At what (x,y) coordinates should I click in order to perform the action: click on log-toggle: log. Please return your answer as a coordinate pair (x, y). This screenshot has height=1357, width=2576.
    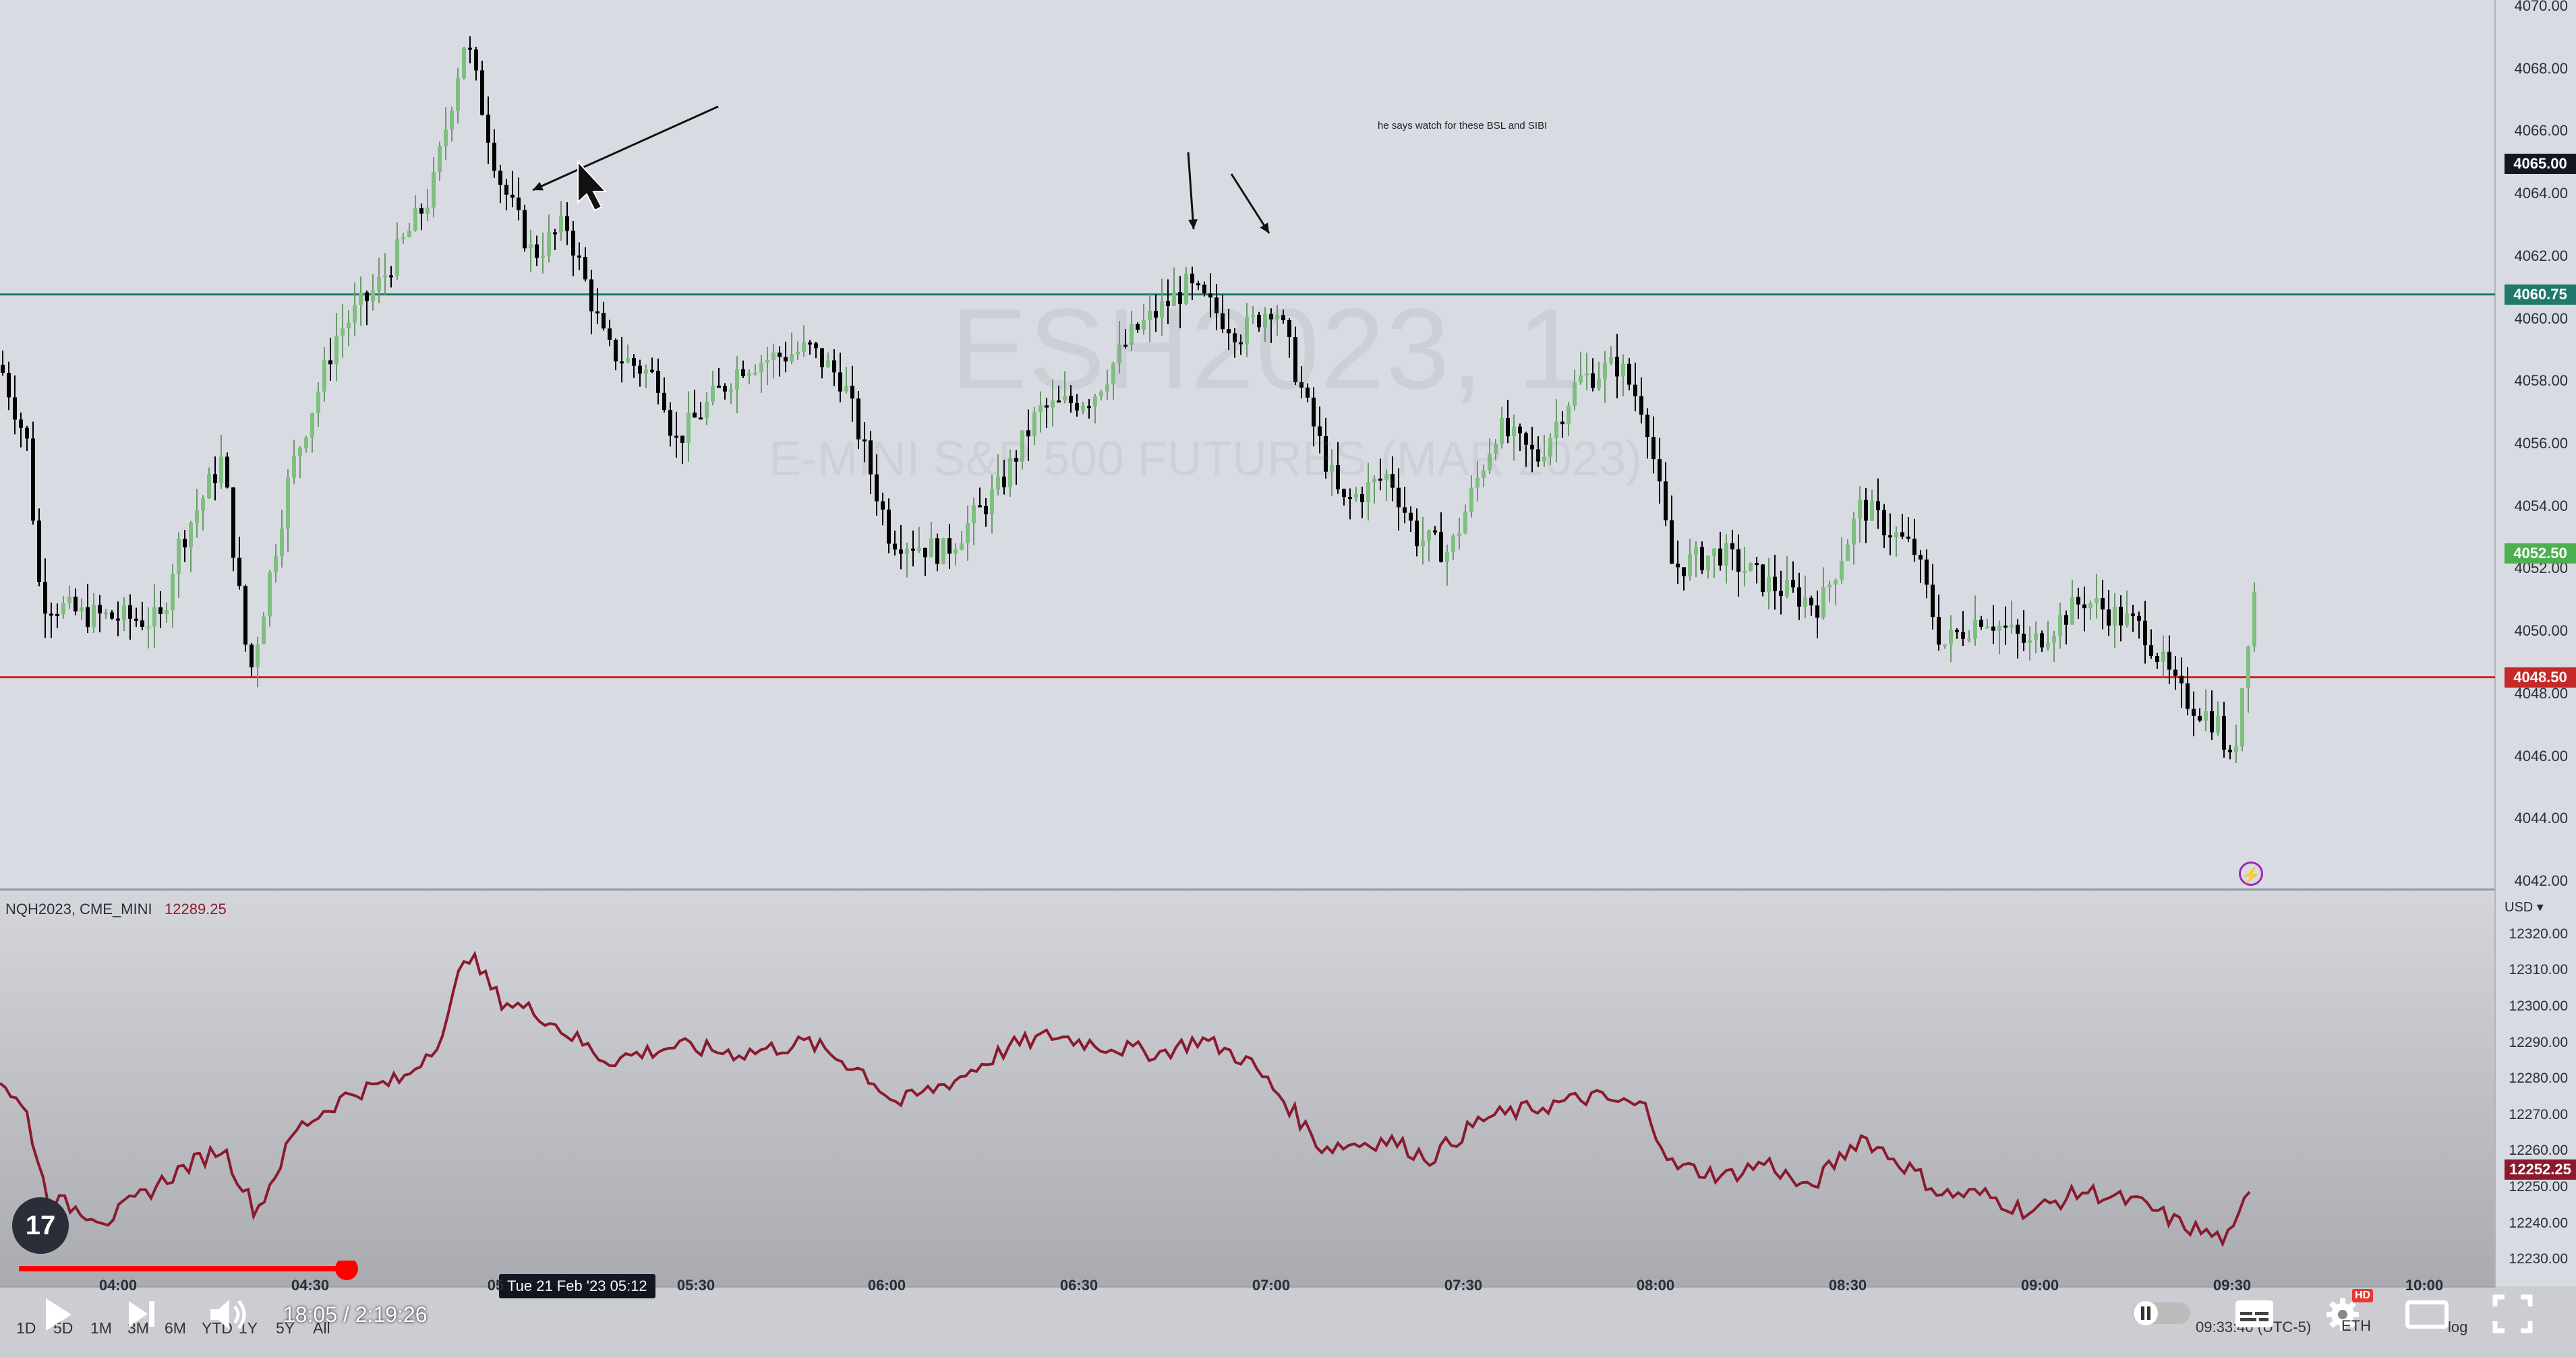
    Looking at the image, I should click on (2457, 1328).